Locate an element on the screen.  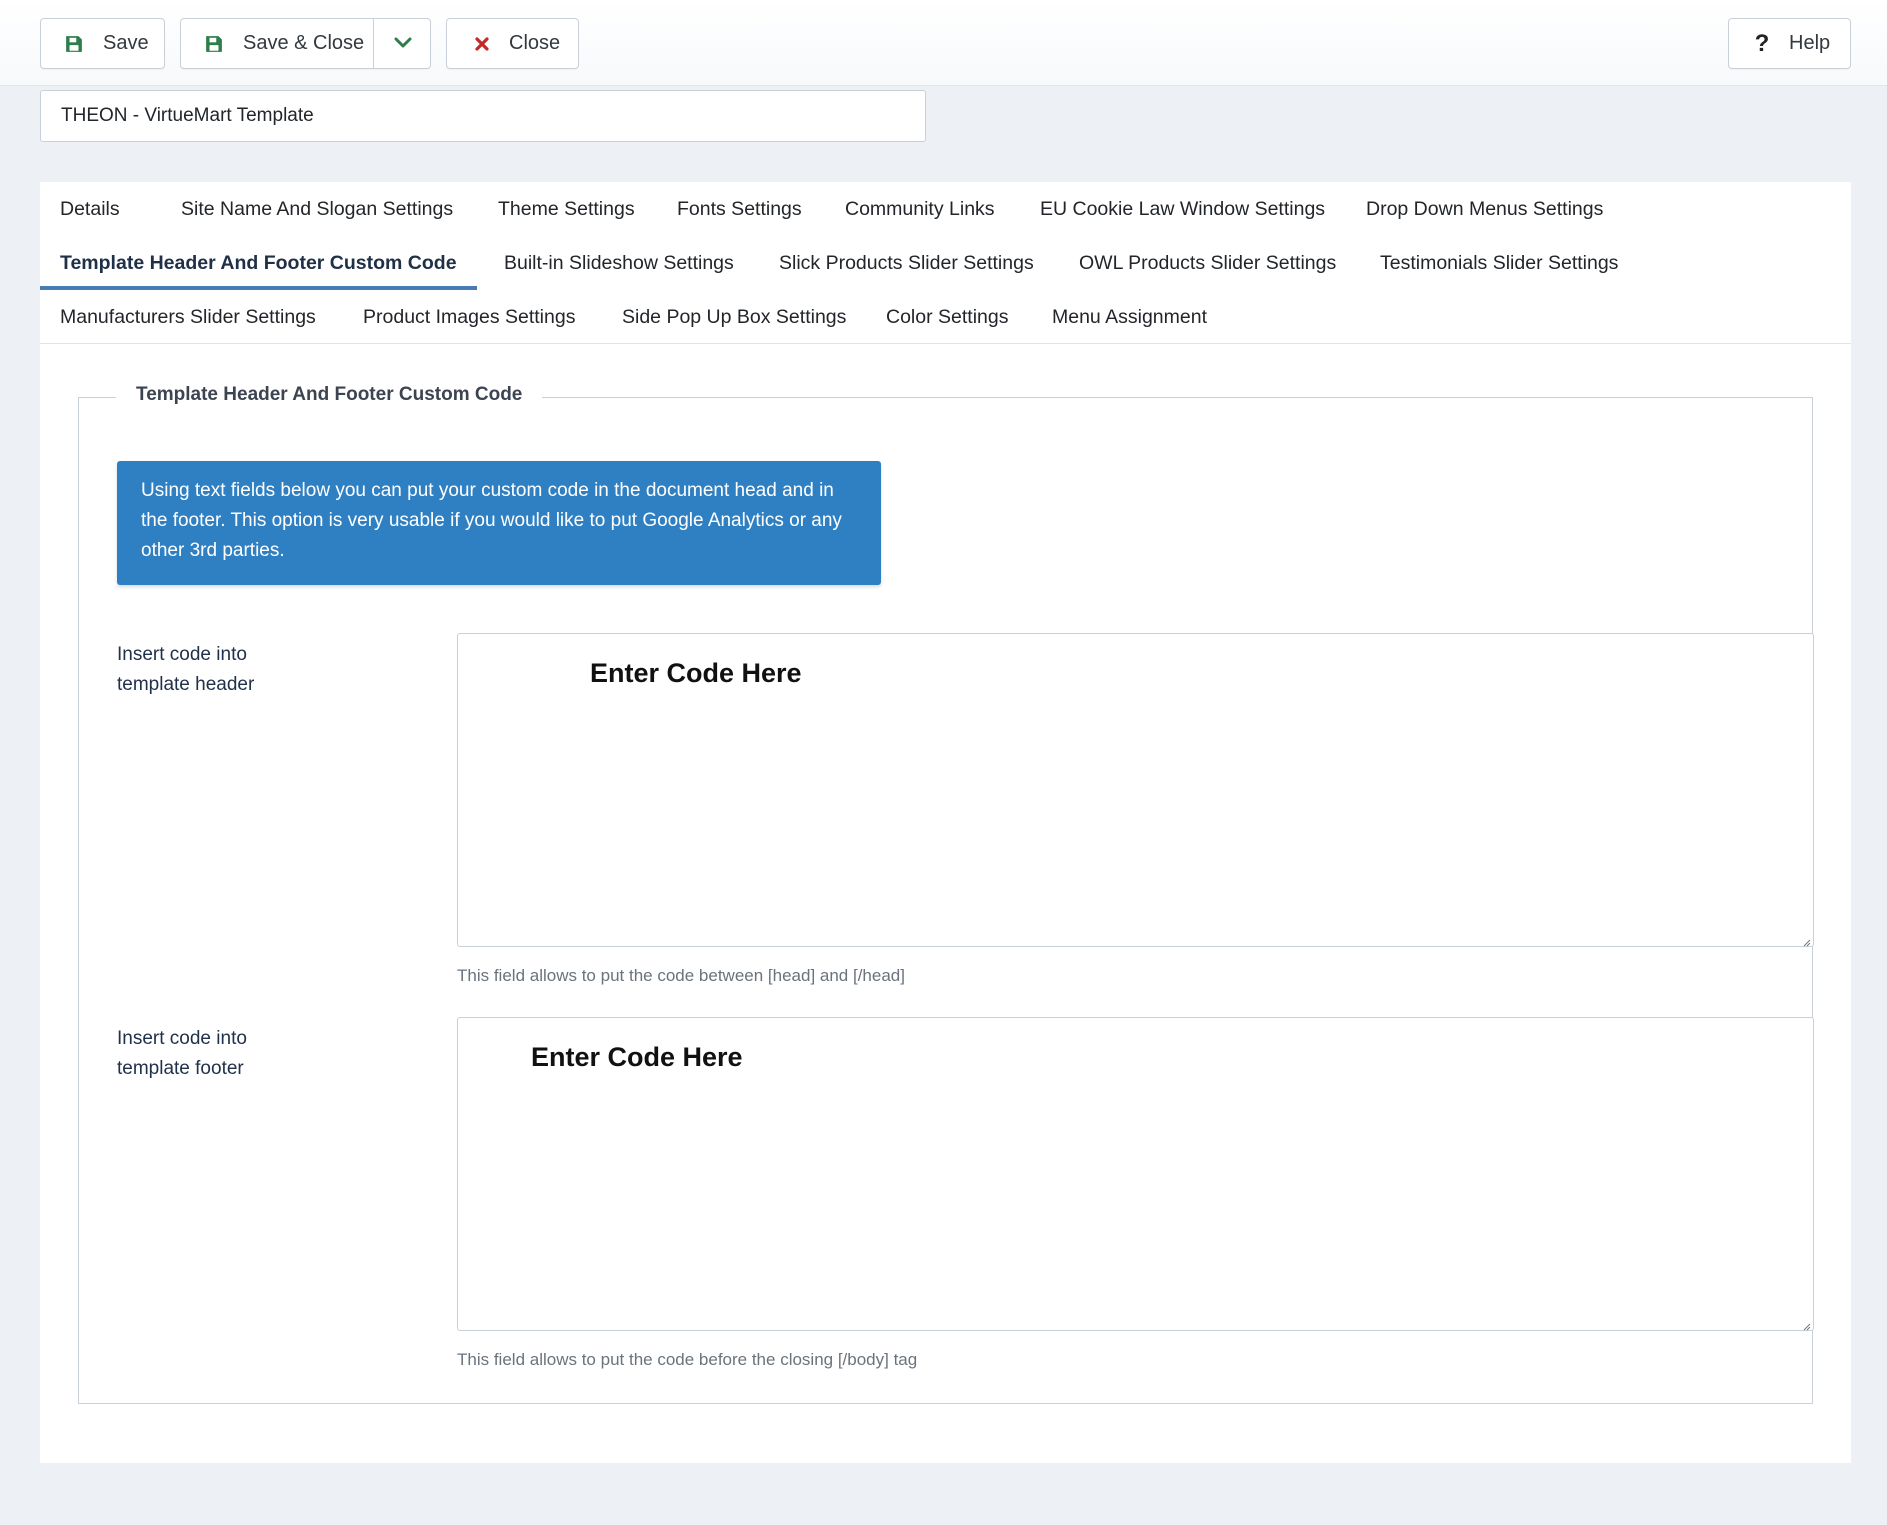
tab-theme-settings: Theme Settings is located at coordinates (566, 209).